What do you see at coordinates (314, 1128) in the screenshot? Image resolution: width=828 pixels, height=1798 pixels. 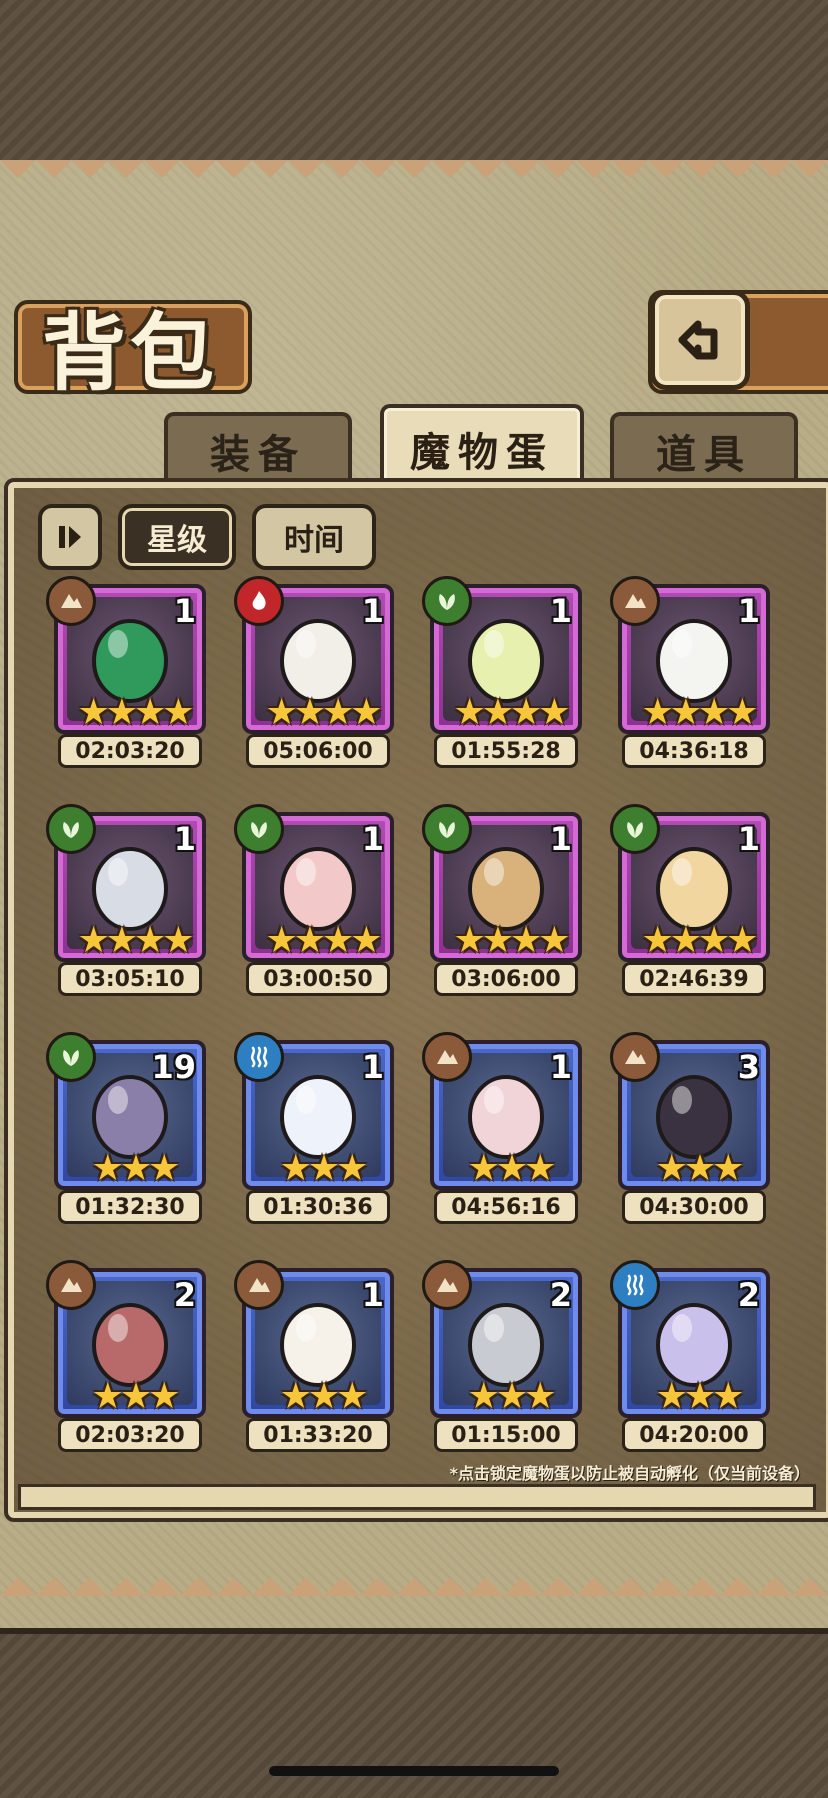 I see `egg-card: 1 ★★★ 01:30:36` at bounding box center [314, 1128].